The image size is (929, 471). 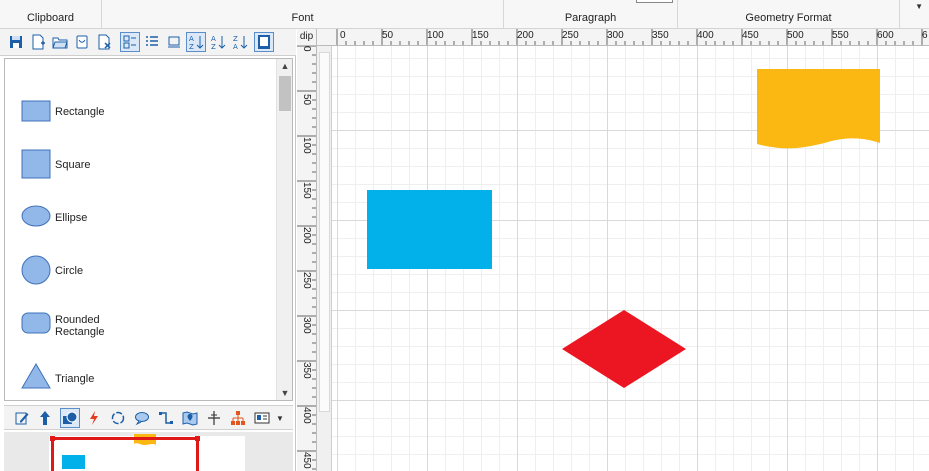 What do you see at coordinates (818, 109) in the screenshot?
I see `yellow-wave-shape` at bounding box center [818, 109].